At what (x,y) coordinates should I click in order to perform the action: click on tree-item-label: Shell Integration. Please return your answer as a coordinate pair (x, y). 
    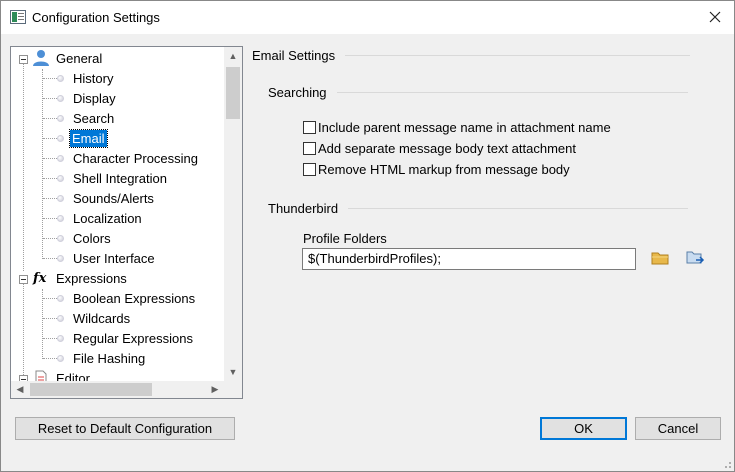
    Looking at the image, I should click on (120, 178).